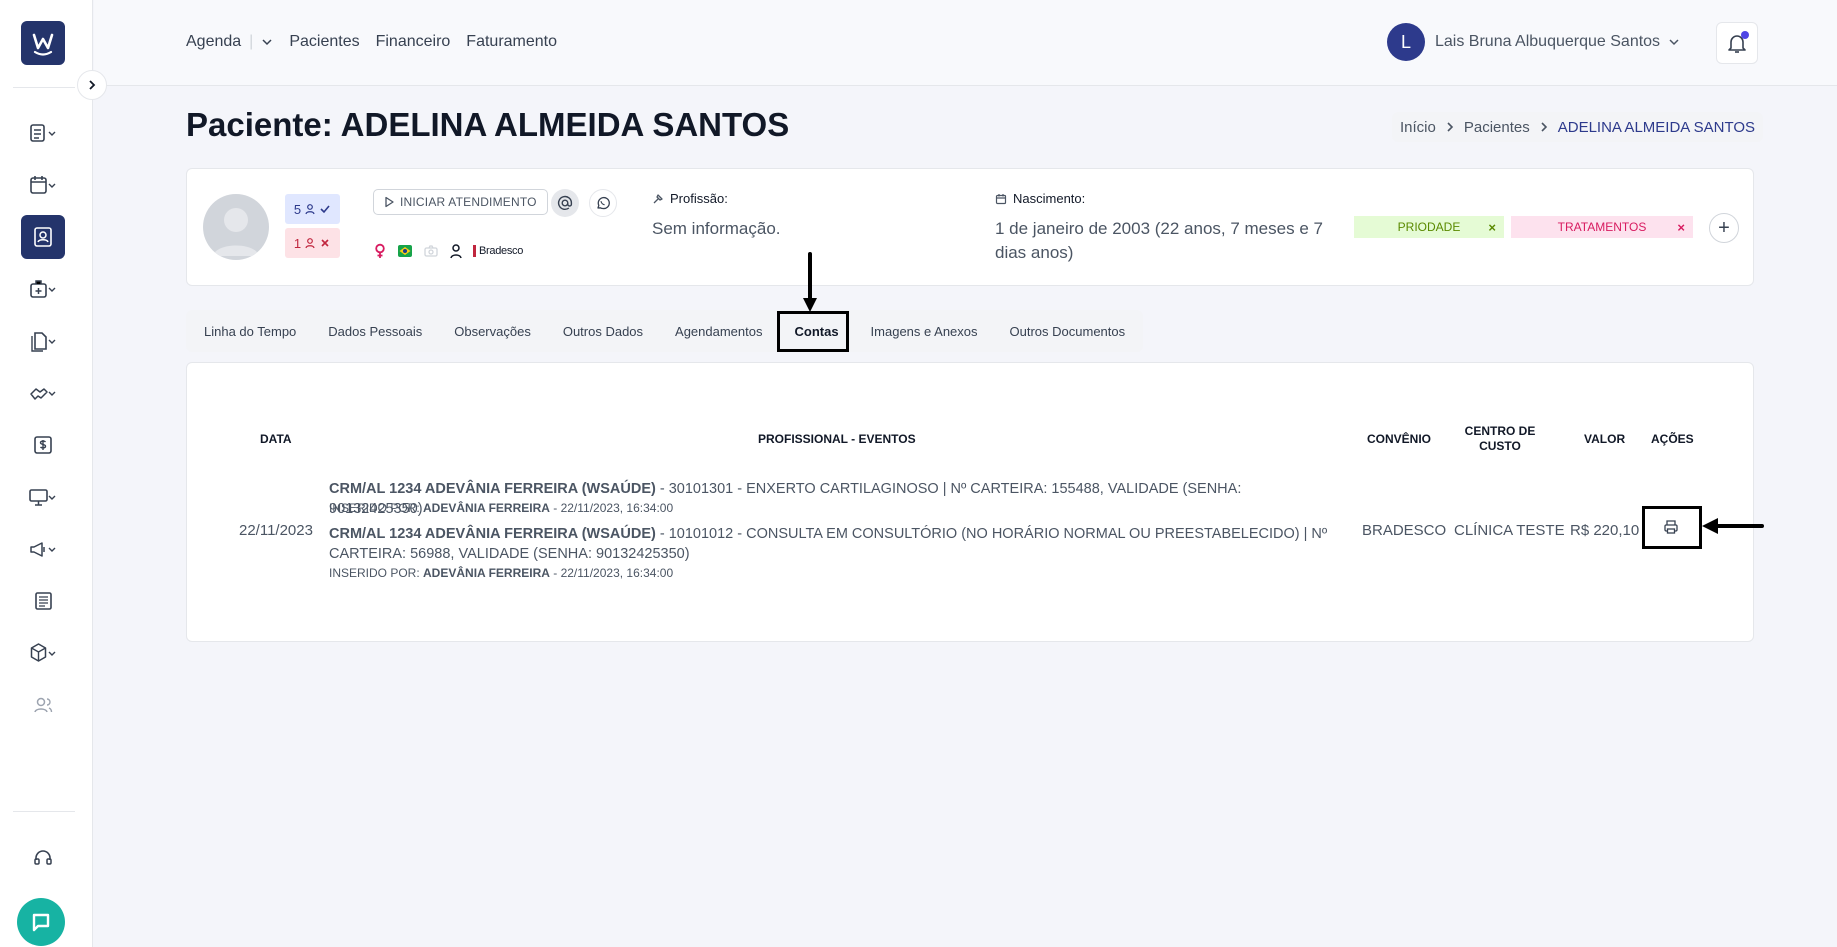  Describe the element at coordinates (43, 445) in the screenshot. I see `sidebar-item-finance` at that location.